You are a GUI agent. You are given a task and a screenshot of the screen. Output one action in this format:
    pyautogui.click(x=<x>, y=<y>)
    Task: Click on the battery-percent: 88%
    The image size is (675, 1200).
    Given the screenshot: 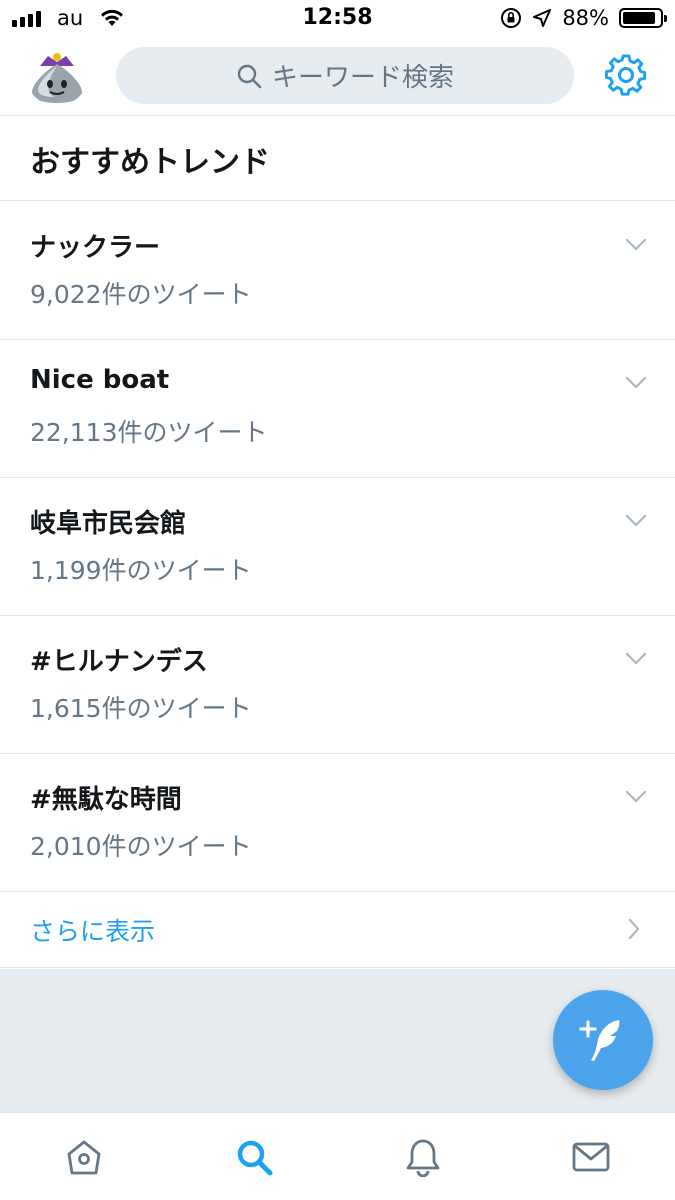 What is the action you would take?
    pyautogui.click(x=585, y=18)
    